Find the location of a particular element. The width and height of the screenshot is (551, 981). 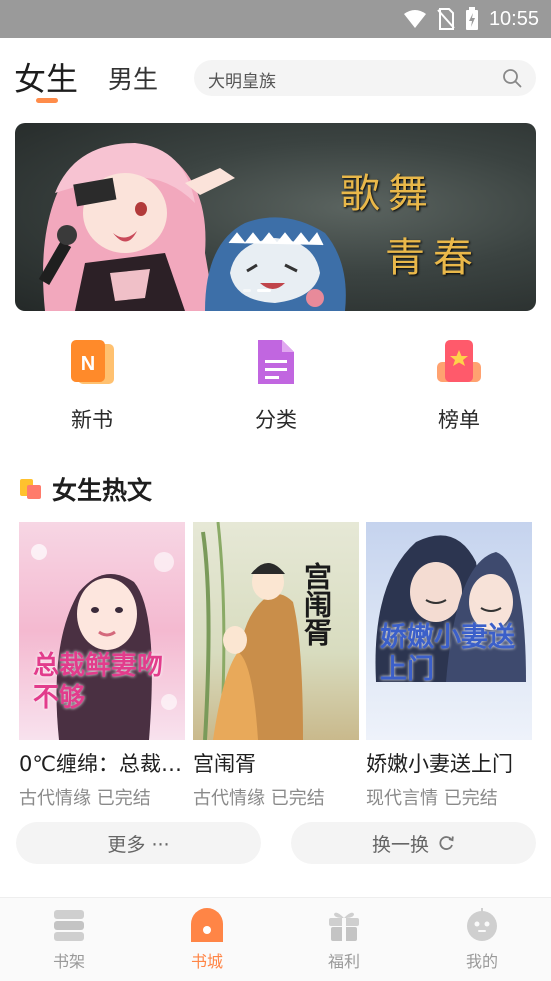

nav-ranking-label: 榜单 is located at coordinates (459, 420).